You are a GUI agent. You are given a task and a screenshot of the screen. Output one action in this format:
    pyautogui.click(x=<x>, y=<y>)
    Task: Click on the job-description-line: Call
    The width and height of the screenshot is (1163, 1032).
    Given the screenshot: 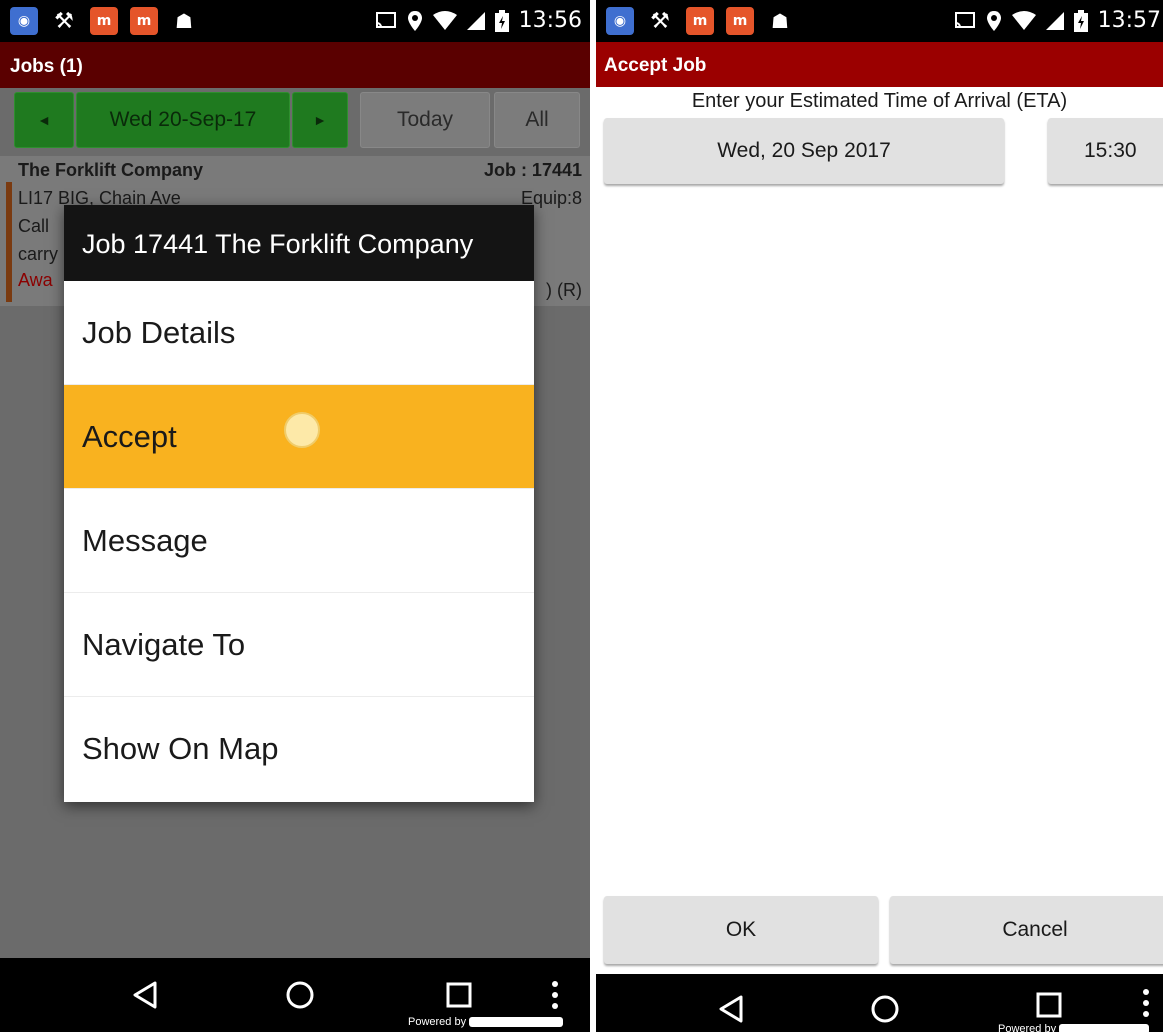 What is the action you would take?
    pyautogui.click(x=34, y=226)
    